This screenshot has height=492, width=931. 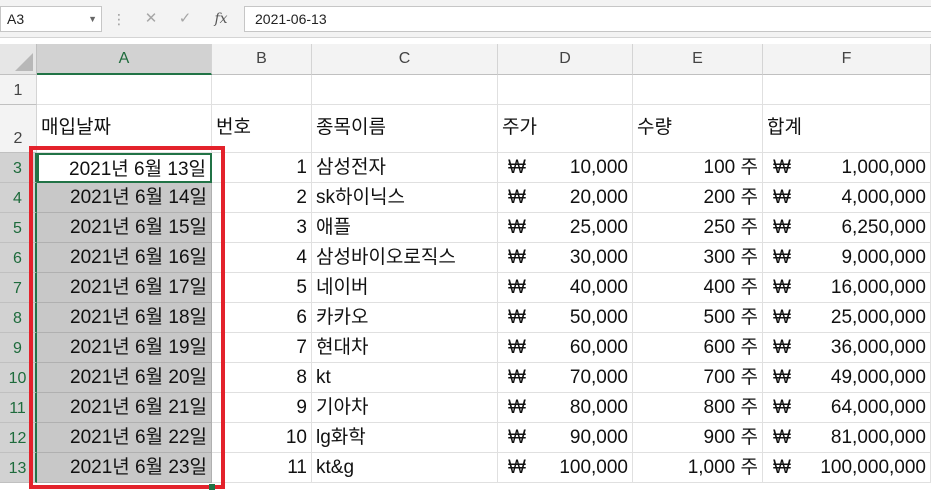 I want to click on cell-quantity: 1,000 주, so click(x=698, y=468).